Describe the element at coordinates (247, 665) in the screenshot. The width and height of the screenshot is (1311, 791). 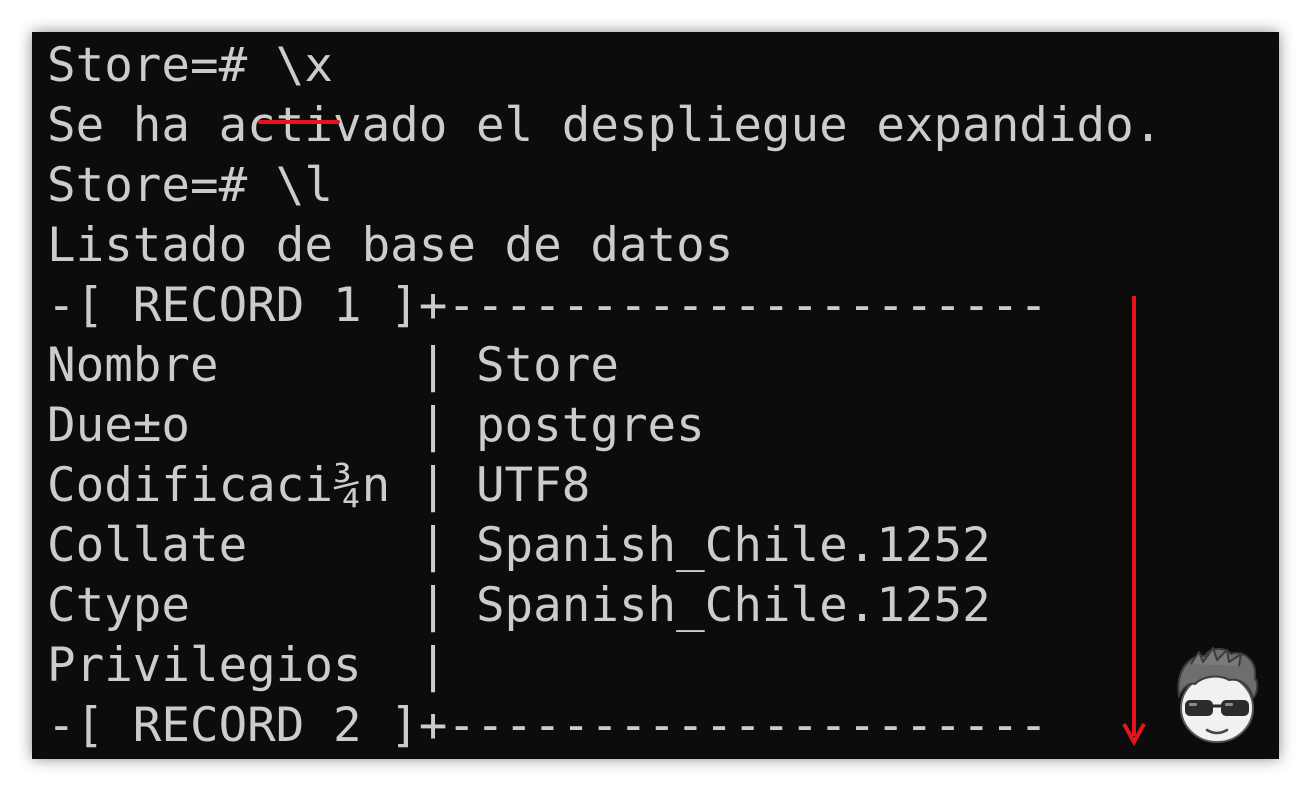
I see `terminal-line-privilegios: Privilegios |` at that location.